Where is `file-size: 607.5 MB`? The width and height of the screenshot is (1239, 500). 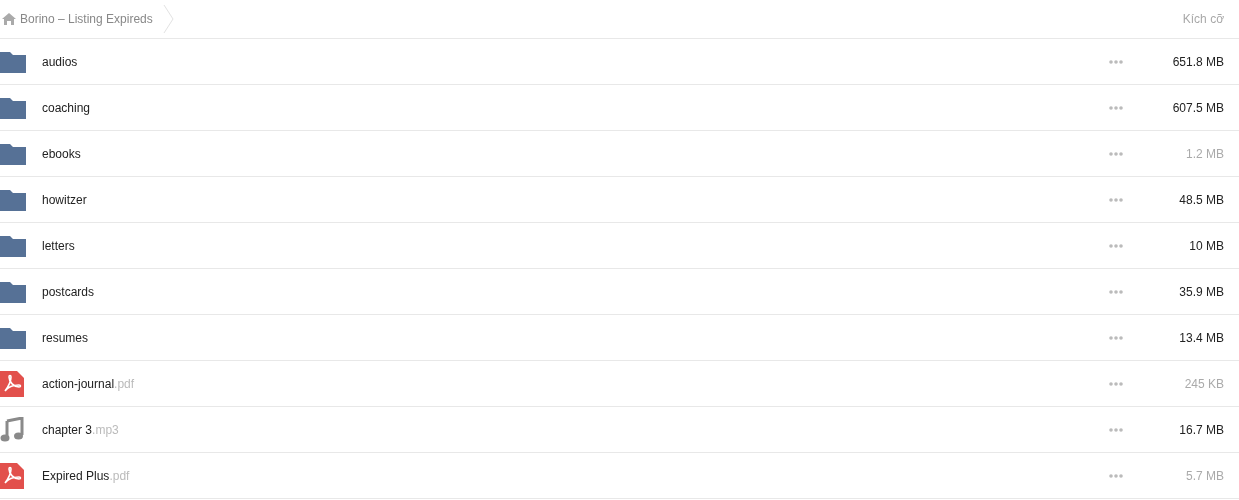 file-size: 607.5 MB is located at coordinates (1198, 108).